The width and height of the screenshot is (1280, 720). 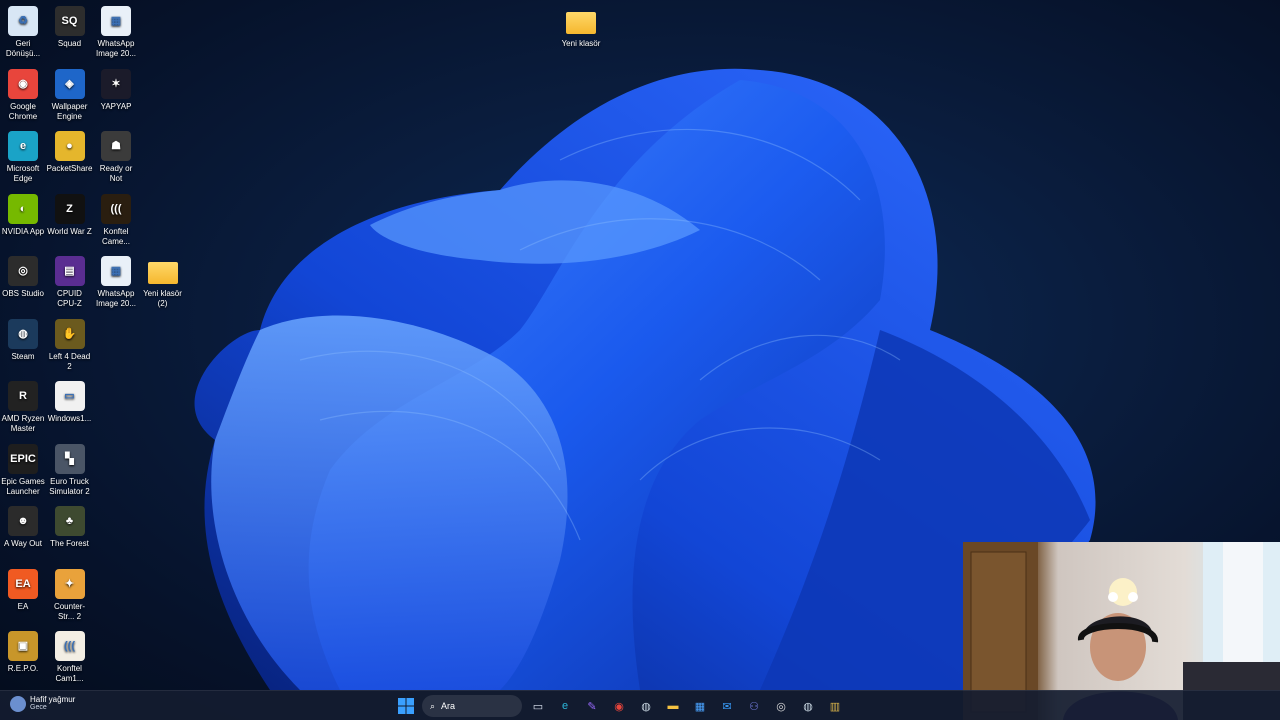 What do you see at coordinates (23, 293) in the screenshot?
I see `desktop-shortcut-label: OBS Studio` at bounding box center [23, 293].